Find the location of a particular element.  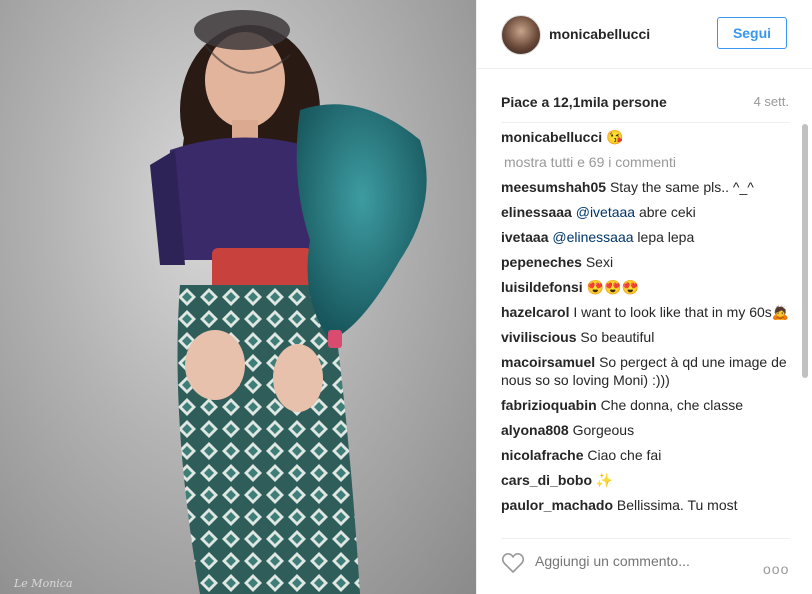

list-item: fabrizioquabin Che donna, che classe is located at coordinates (646, 405).